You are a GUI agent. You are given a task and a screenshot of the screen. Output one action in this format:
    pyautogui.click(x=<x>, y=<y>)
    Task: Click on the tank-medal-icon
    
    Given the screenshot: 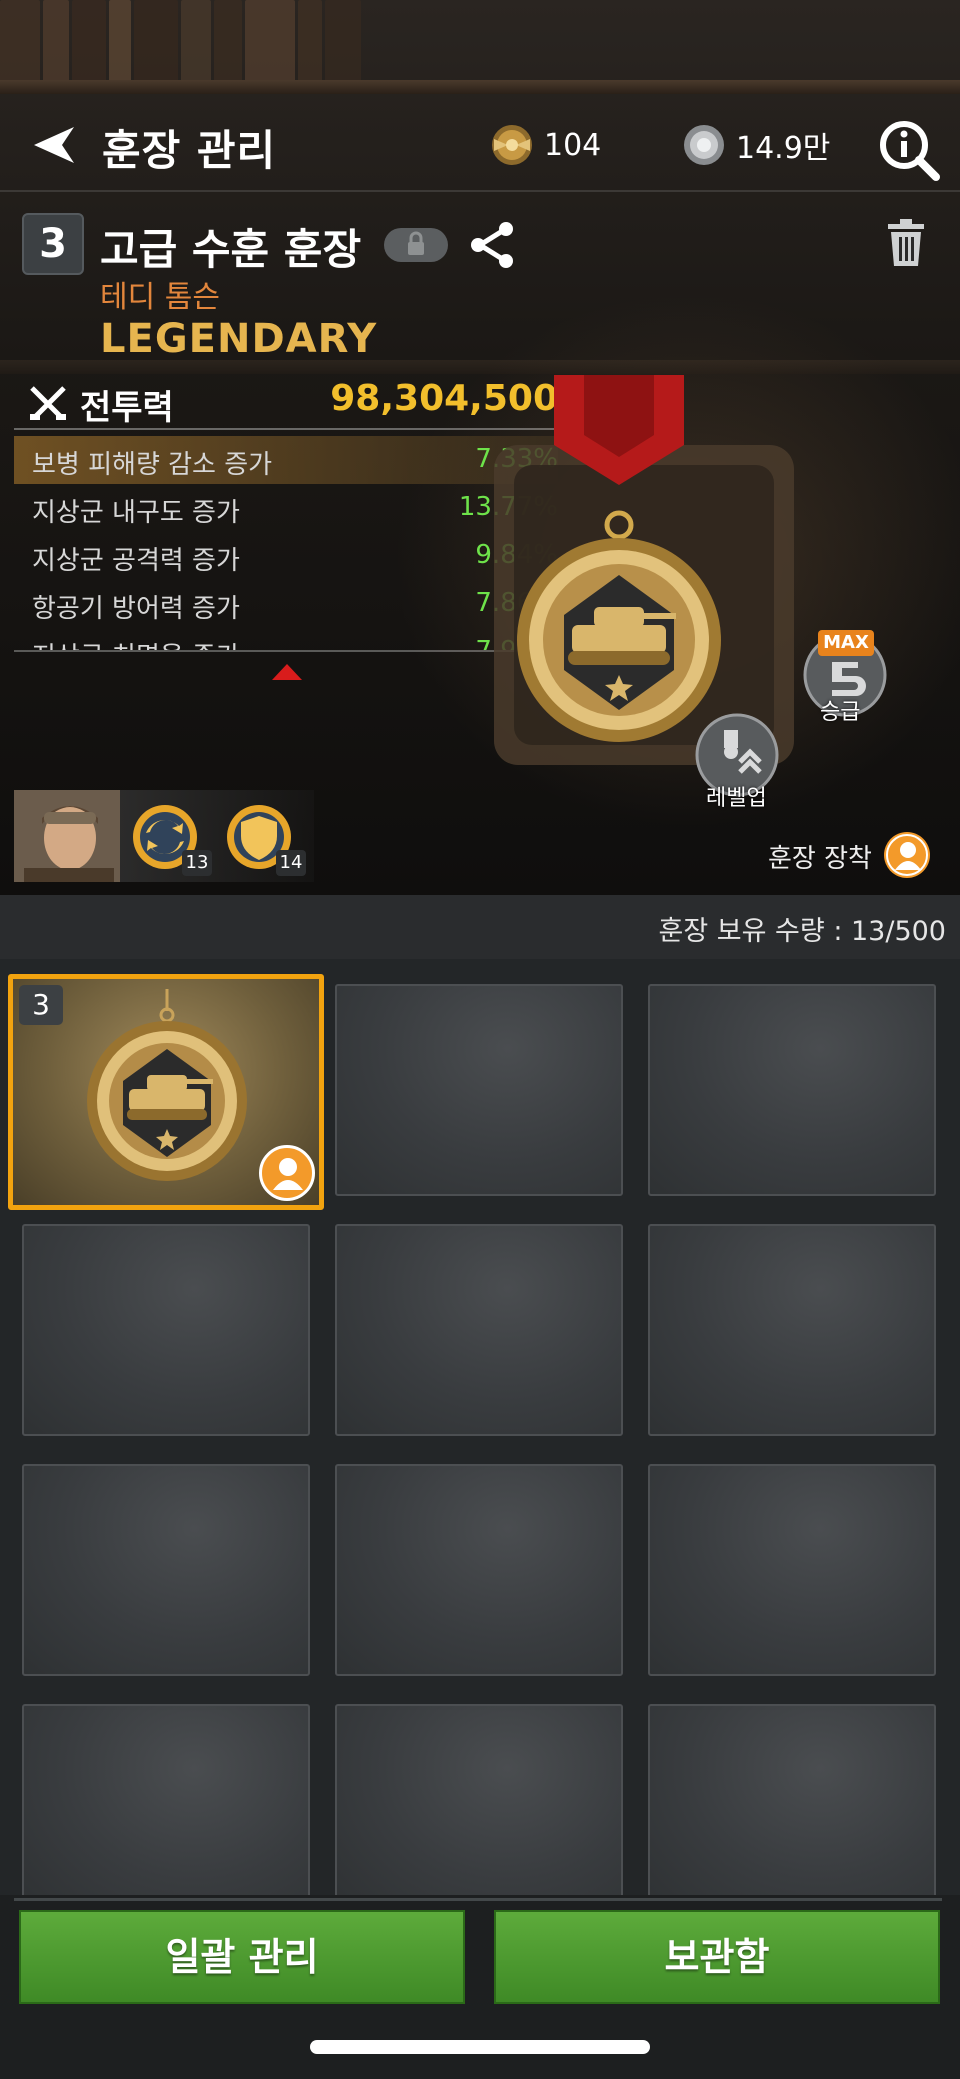 What is the action you would take?
    pyautogui.click(x=167, y=1085)
    